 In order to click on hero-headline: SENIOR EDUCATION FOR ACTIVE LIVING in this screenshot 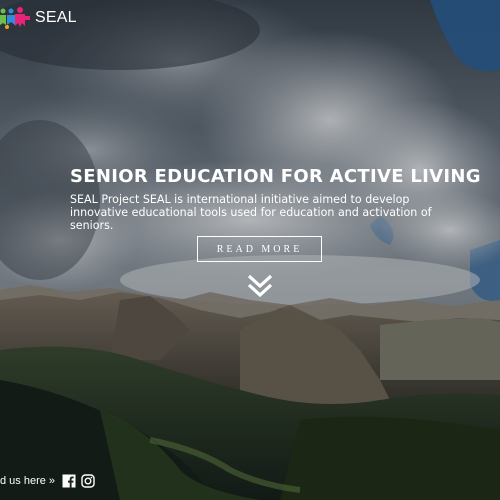, I will do `click(275, 176)`.